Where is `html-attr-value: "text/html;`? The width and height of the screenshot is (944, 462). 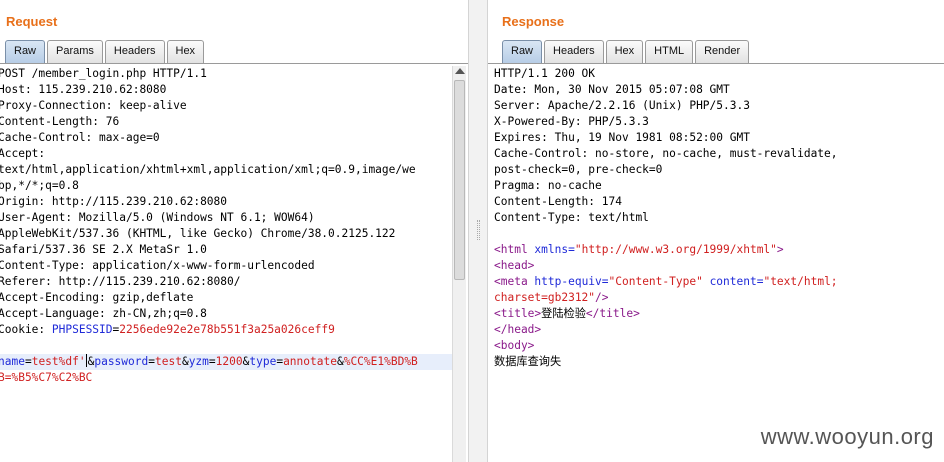 html-attr-value: "text/html; is located at coordinates (800, 281).